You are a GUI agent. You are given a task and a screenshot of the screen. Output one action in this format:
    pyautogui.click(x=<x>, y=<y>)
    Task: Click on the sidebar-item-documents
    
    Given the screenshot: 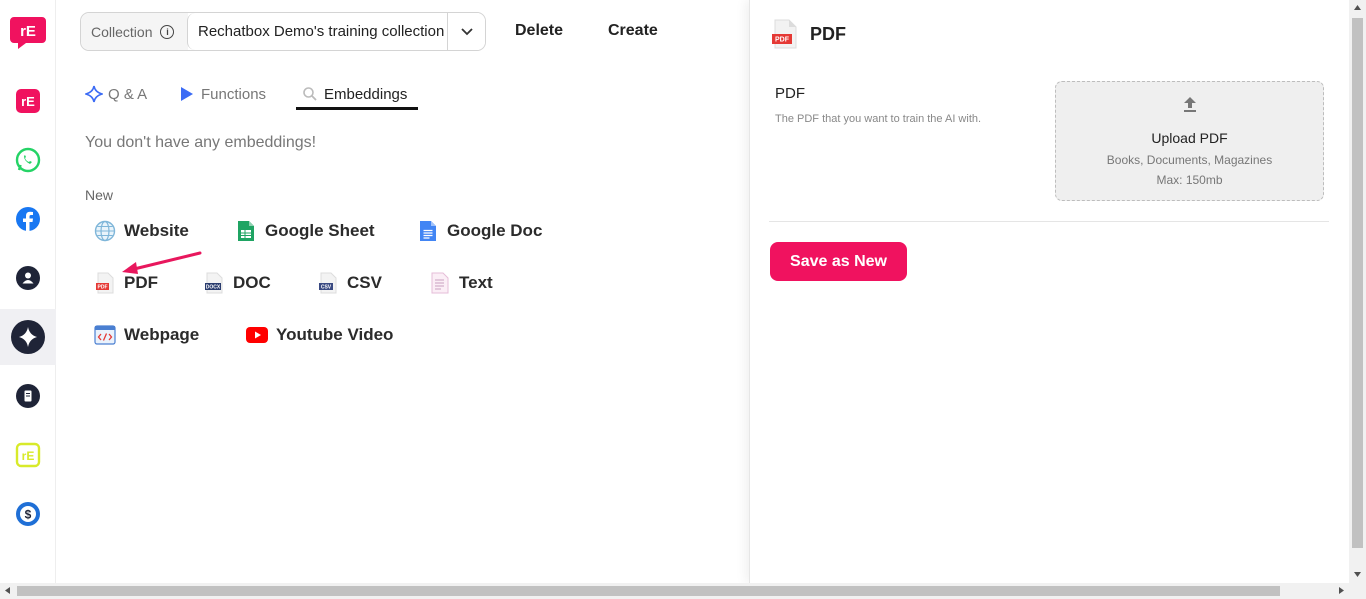 What is the action you would take?
    pyautogui.click(x=28, y=396)
    